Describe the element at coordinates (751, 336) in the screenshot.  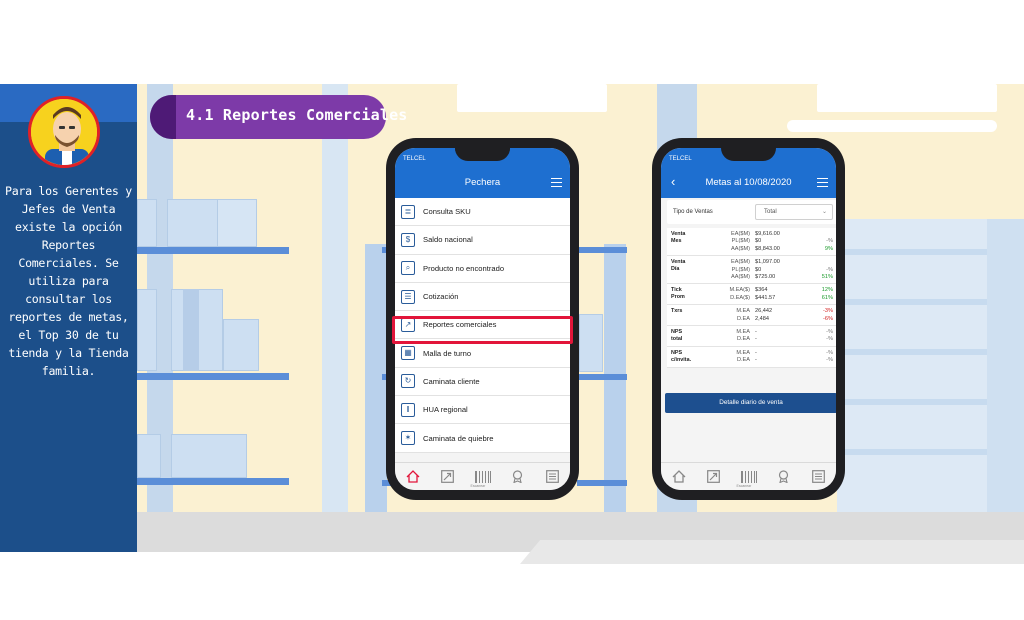
I see `metric-row: NPS total M.EA - -% D.EA - -%` at that location.